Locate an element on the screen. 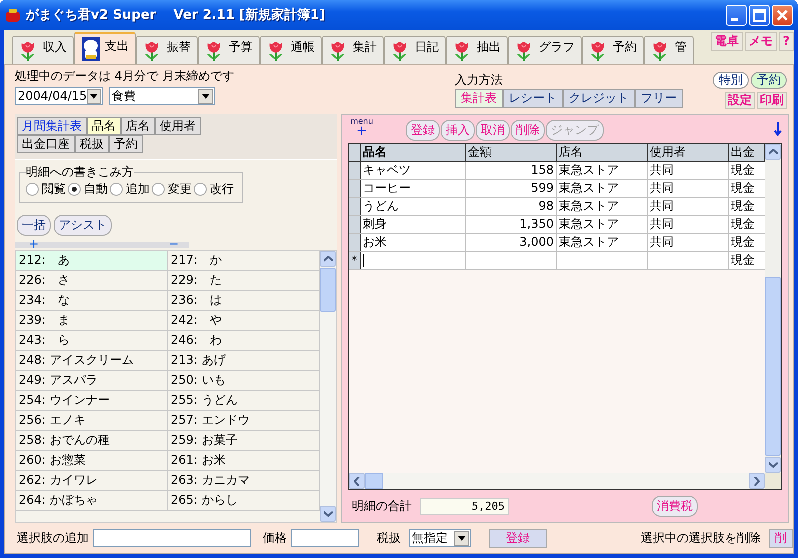 The image size is (798, 558). radio-option: 閲覧 is located at coordinates (46, 189).